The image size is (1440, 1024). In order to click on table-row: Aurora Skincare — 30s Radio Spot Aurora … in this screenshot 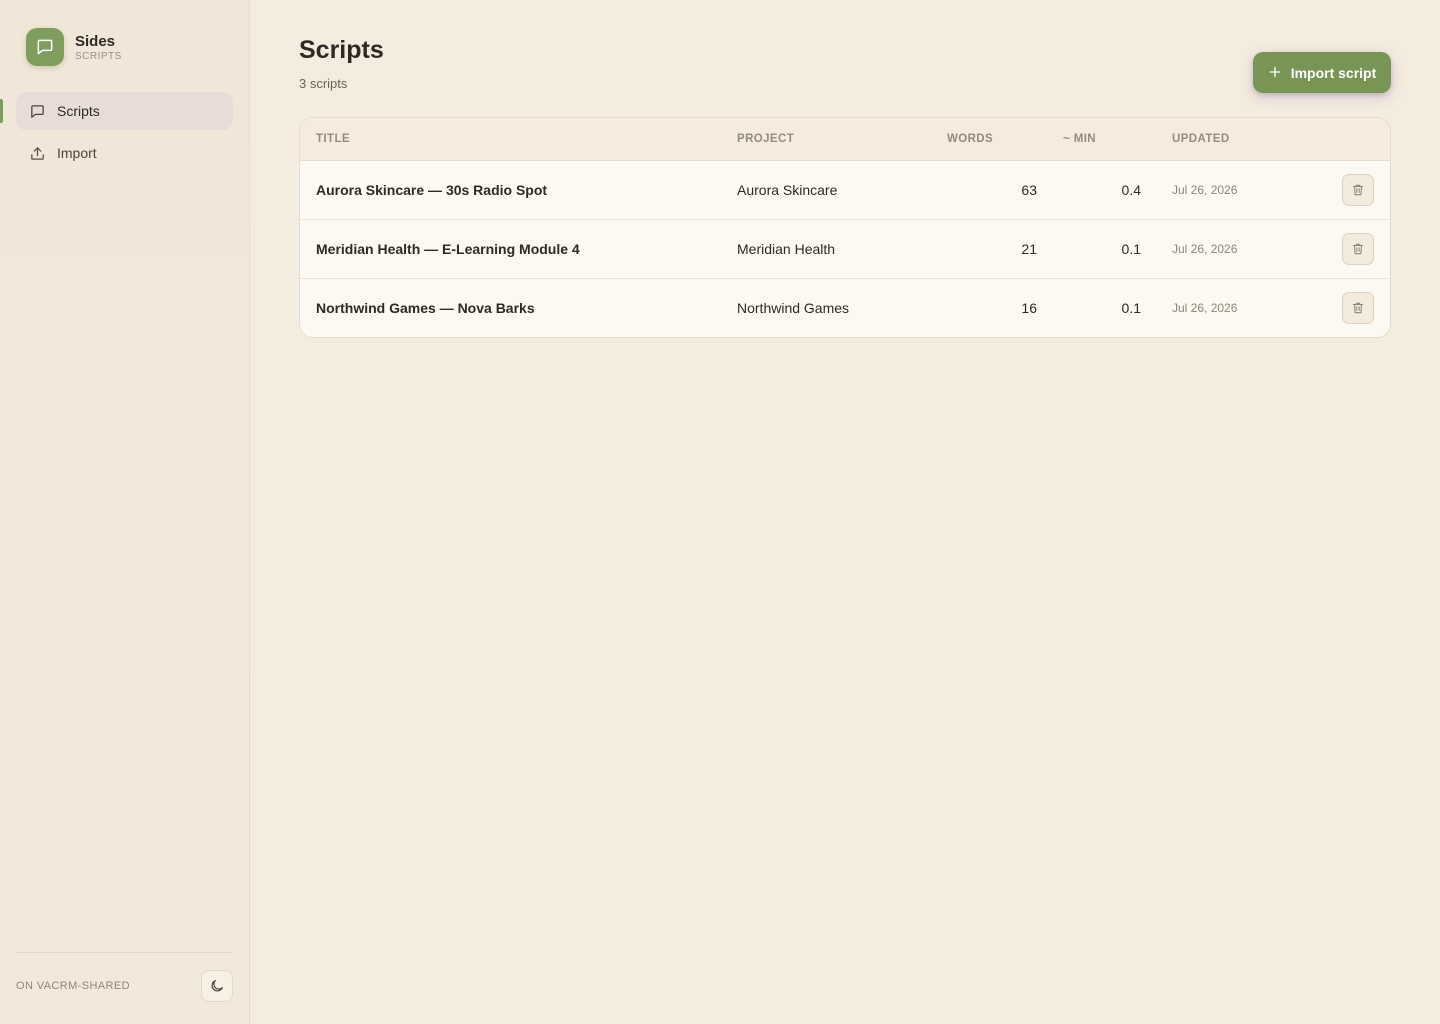, I will do `click(845, 189)`.